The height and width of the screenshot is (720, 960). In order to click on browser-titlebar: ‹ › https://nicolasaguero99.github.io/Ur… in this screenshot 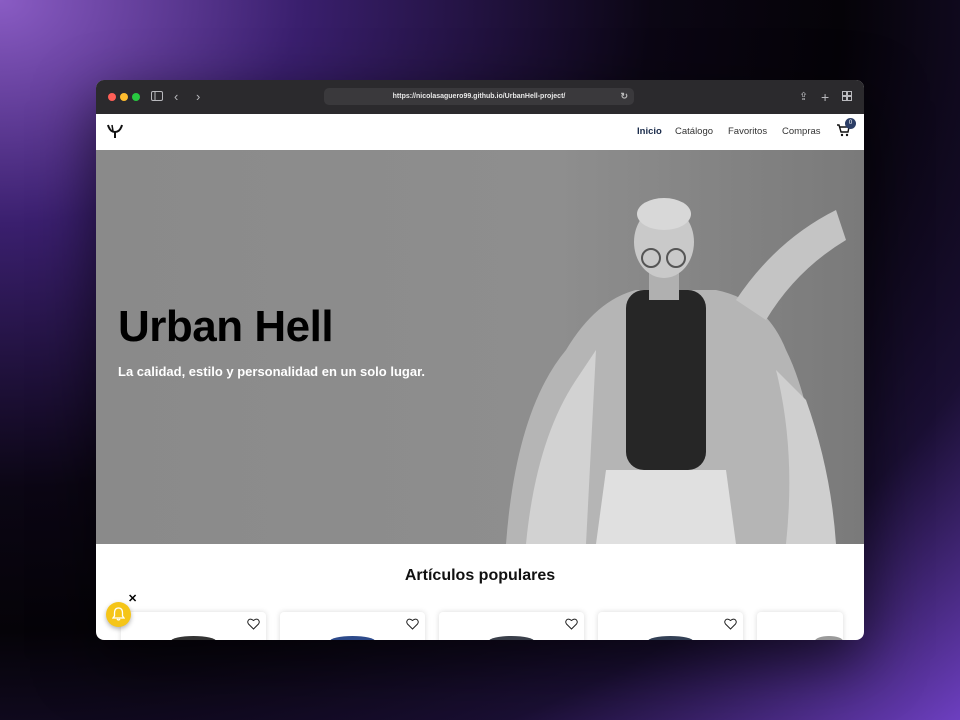, I will do `click(480, 97)`.